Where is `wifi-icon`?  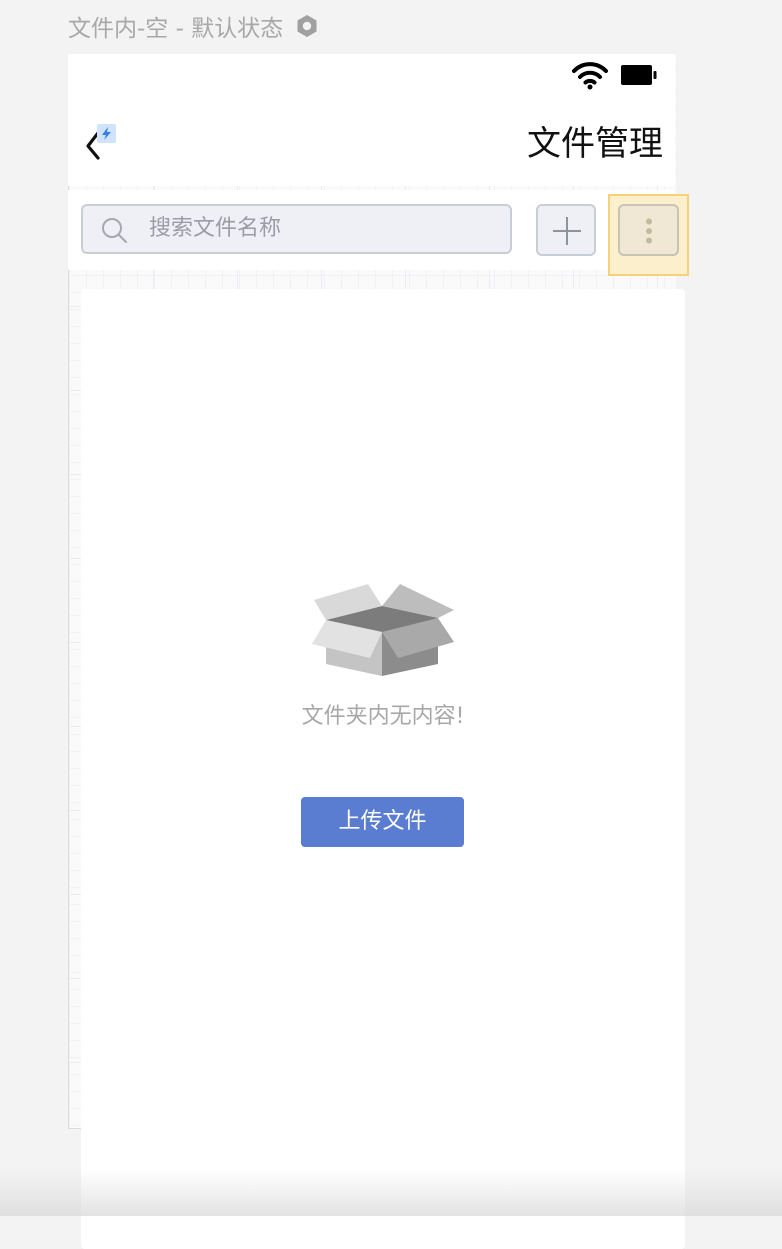 wifi-icon is located at coordinates (590, 76).